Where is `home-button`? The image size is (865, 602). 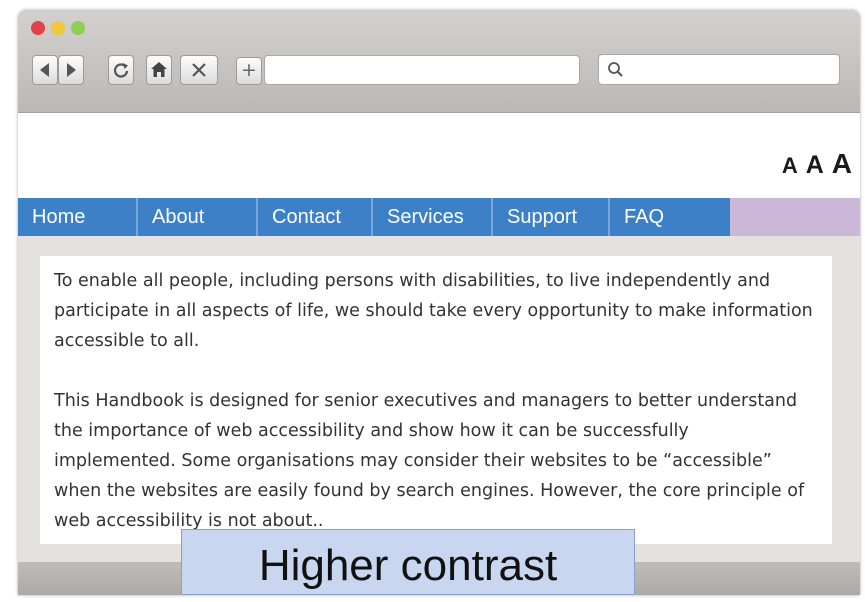 home-button is located at coordinates (159, 70).